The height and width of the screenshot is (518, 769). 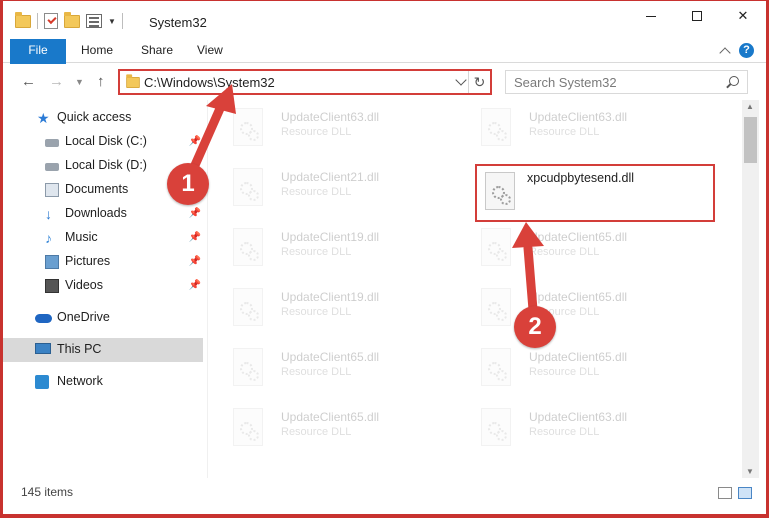 What do you see at coordinates (384, 64) in the screenshot?
I see `ribbon-tabs: File Home Share View ?` at bounding box center [384, 64].